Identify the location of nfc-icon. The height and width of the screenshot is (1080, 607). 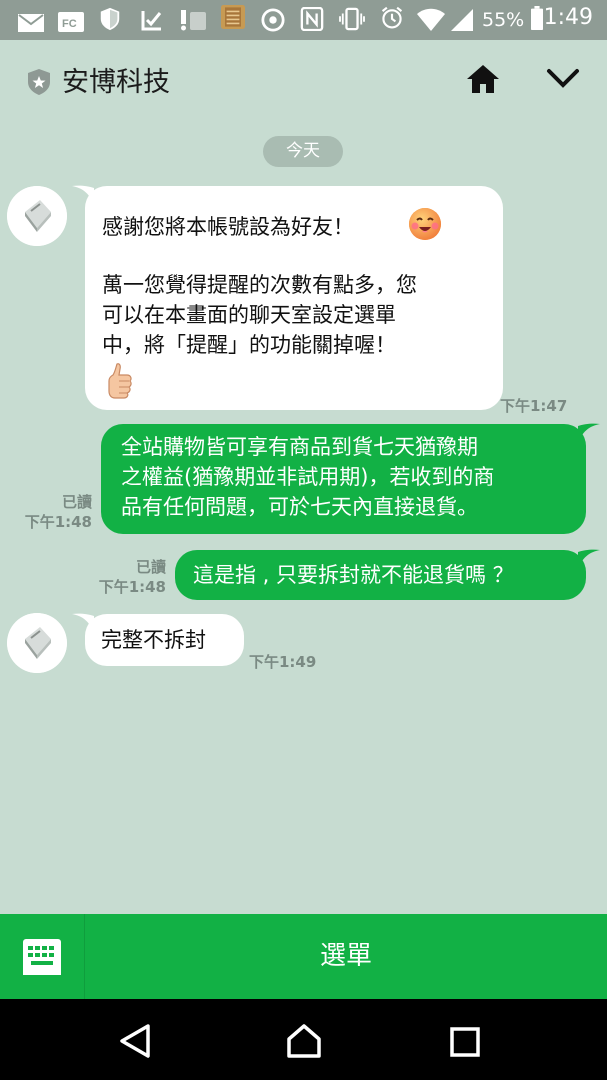
(312, 19).